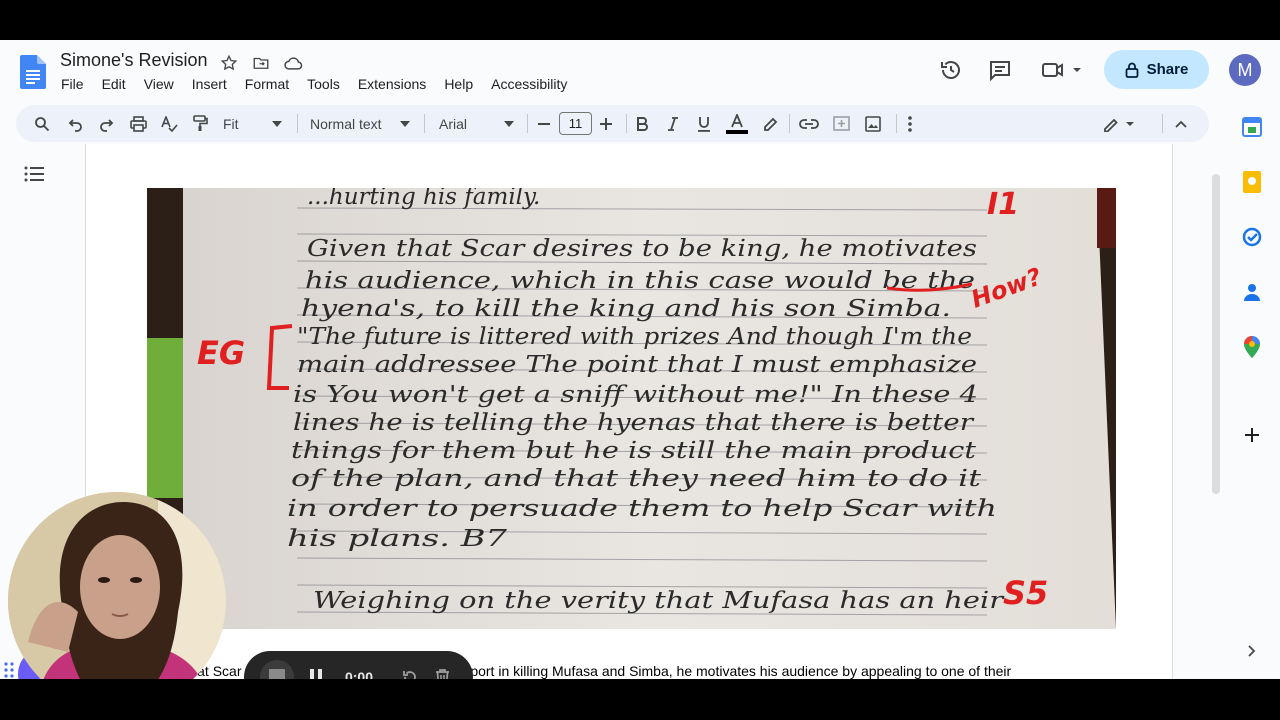 This screenshot has height=720, width=1280. Describe the element at coordinates (1252, 651) in the screenshot. I see `chevron-right-icon` at that location.